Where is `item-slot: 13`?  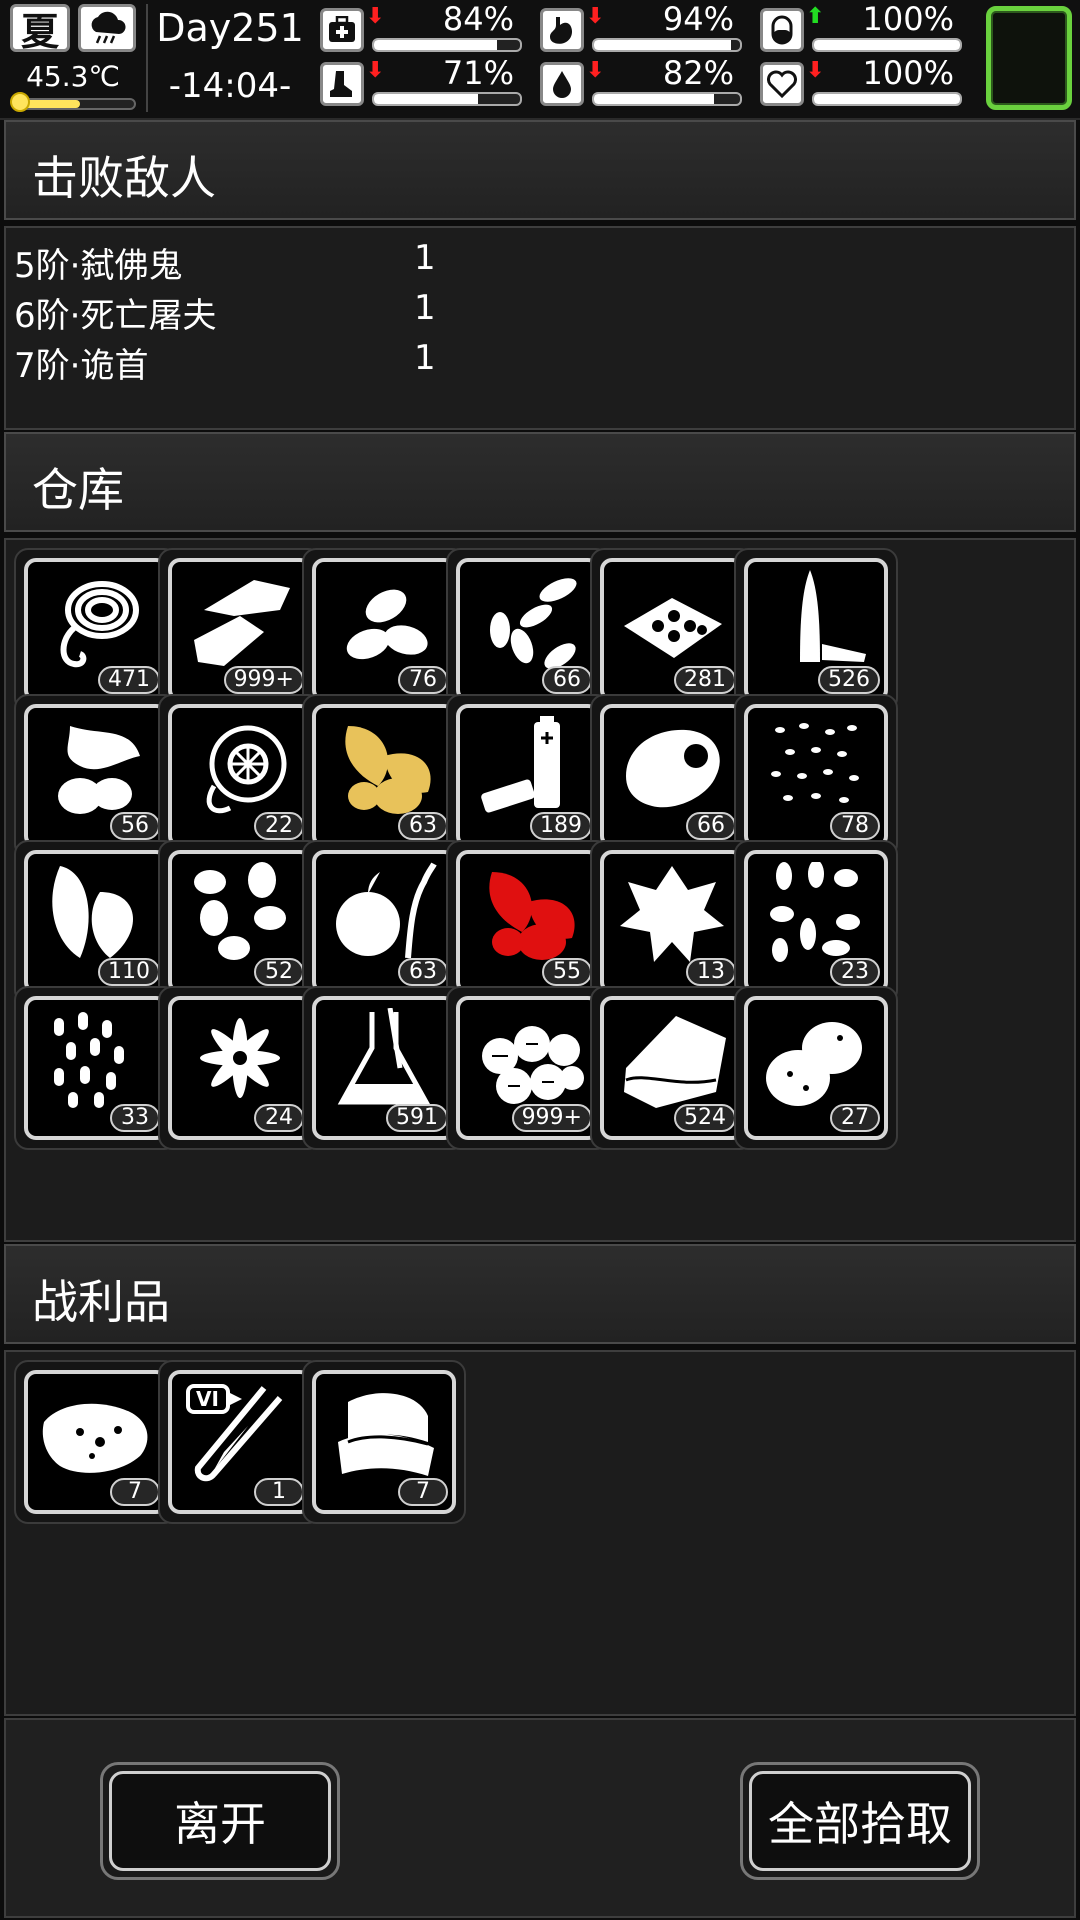
item-slot: 13 is located at coordinates (672, 922).